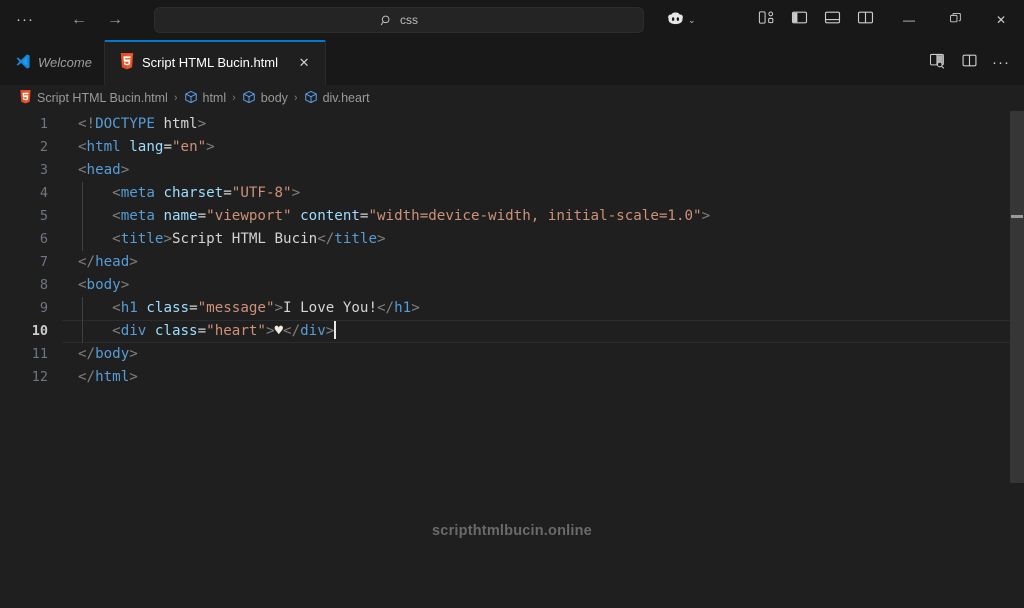 Image resolution: width=1024 pixels, height=608 pixels. Describe the element at coordinates (65, 62) in the screenshot. I see `tab-label: Welcome` at that location.